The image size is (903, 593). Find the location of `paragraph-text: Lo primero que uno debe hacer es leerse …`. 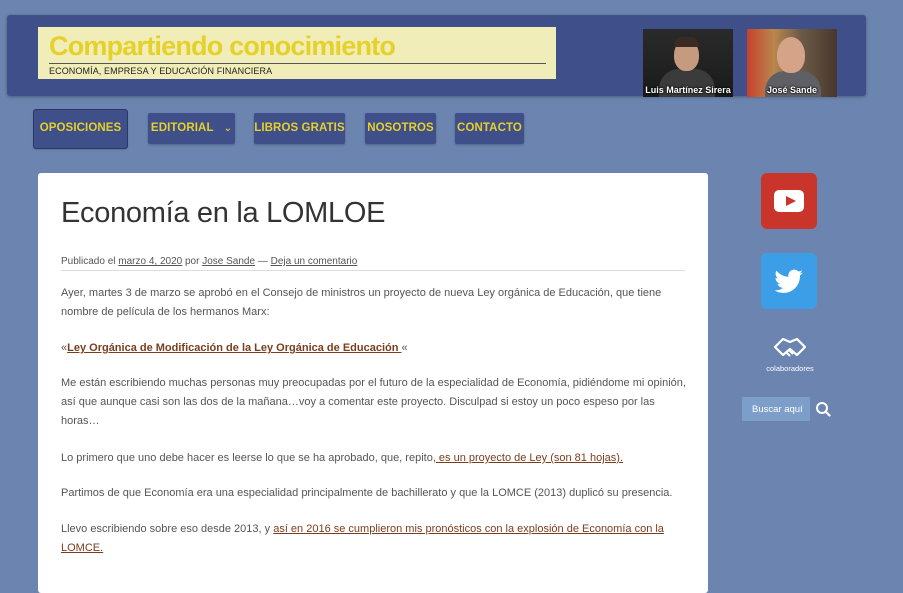

paragraph-text: Lo primero que uno debe hacer es leerse … is located at coordinates (248, 458).